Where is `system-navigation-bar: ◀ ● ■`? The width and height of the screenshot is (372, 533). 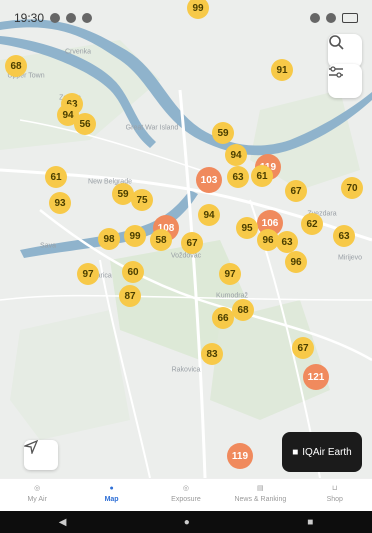
system-navigation-bar: ◀ ● ■ is located at coordinates (186, 522).